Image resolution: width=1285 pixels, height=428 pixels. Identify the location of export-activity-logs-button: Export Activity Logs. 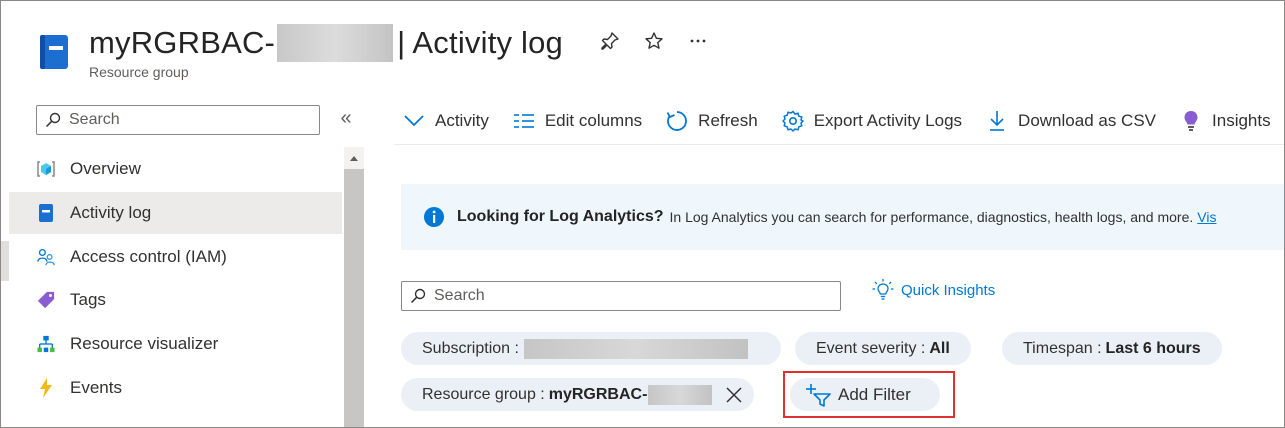
(871, 121).